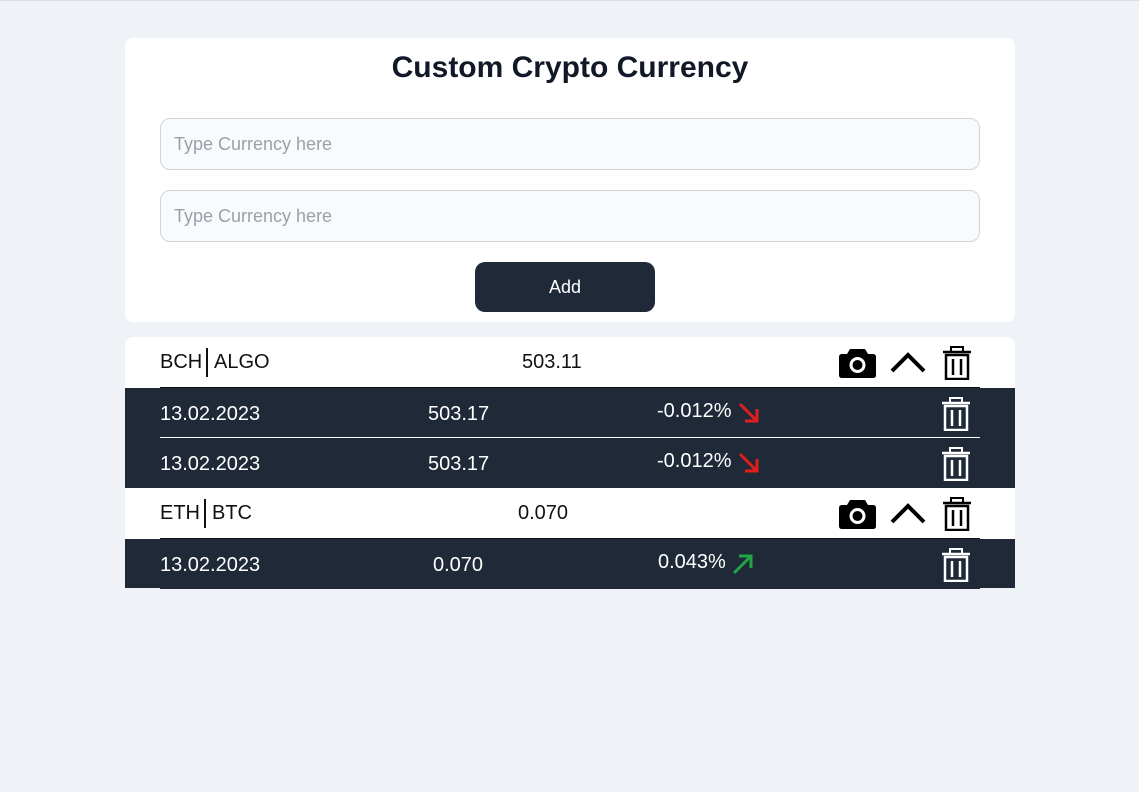 This screenshot has width=1139, height=792. Describe the element at coordinates (570, 564) in the screenshot. I see `history-row: 13.02.2023 0.070 0.043%` at that location.